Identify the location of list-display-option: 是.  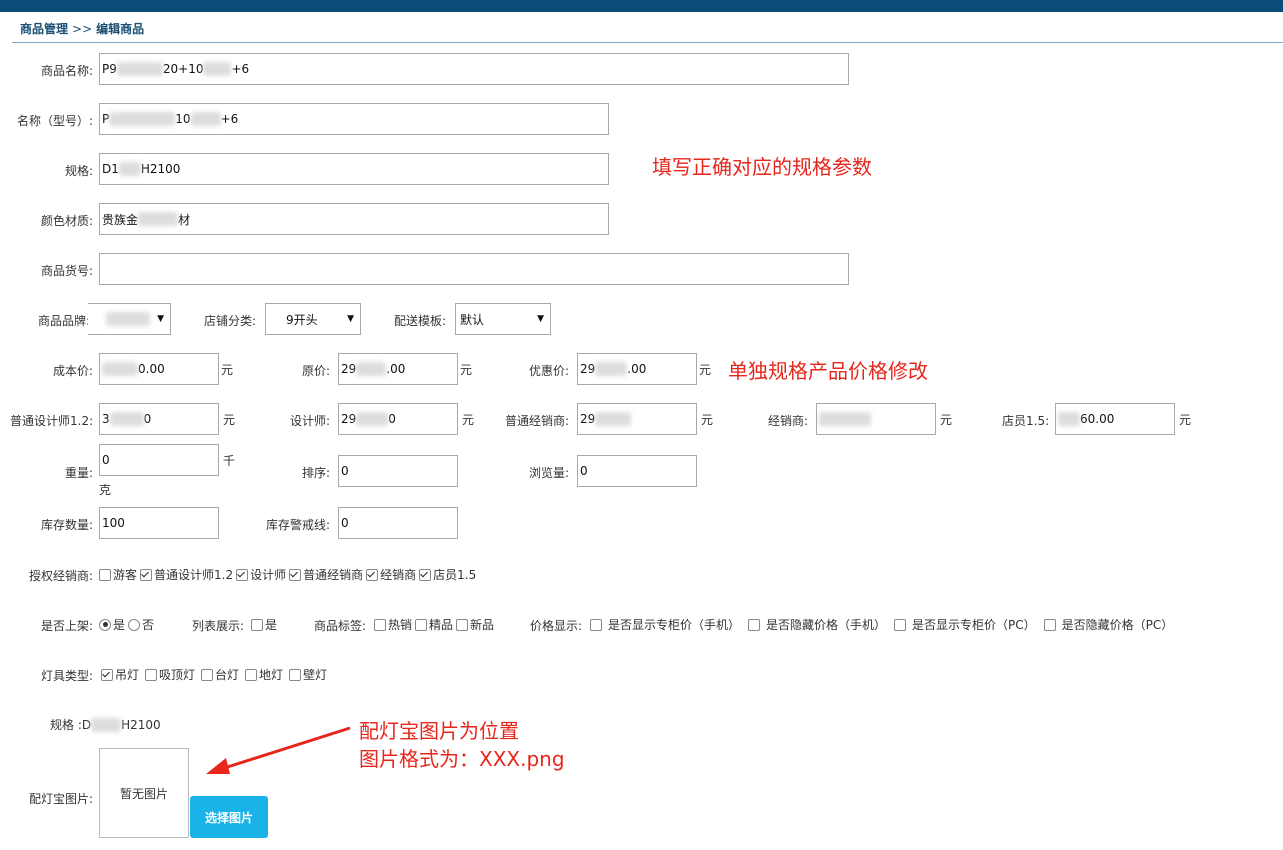
(264, 624).